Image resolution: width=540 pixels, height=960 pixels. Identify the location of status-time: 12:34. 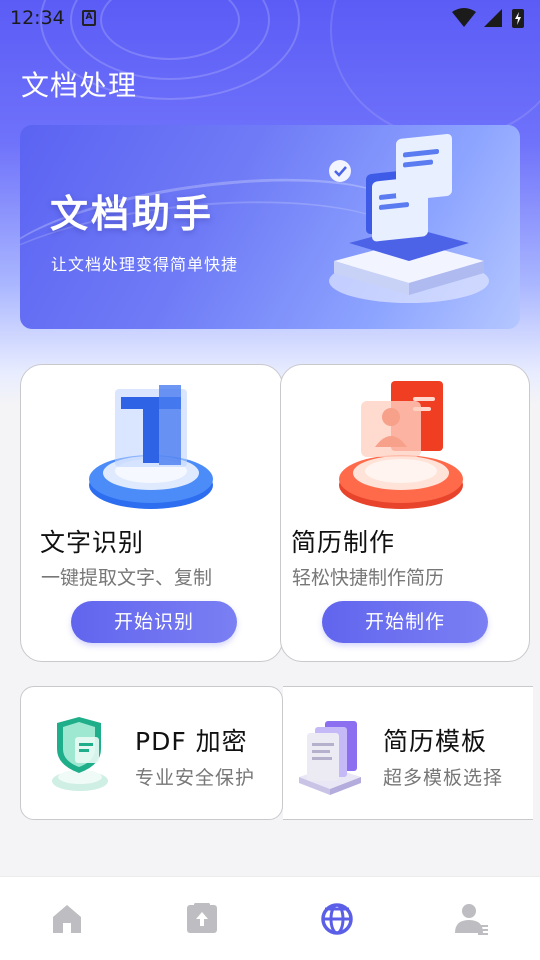
(37, 18).